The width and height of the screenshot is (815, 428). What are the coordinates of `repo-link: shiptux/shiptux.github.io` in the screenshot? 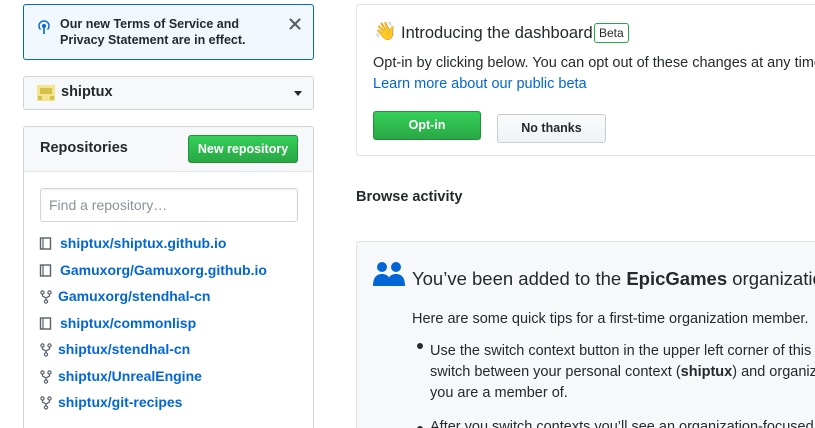 It's located at (143, 243).